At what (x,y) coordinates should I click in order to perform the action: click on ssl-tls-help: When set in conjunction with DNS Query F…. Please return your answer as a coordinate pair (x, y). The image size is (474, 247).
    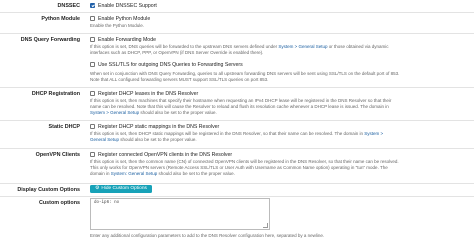
    Looking at the image, I should click on (244, 77).